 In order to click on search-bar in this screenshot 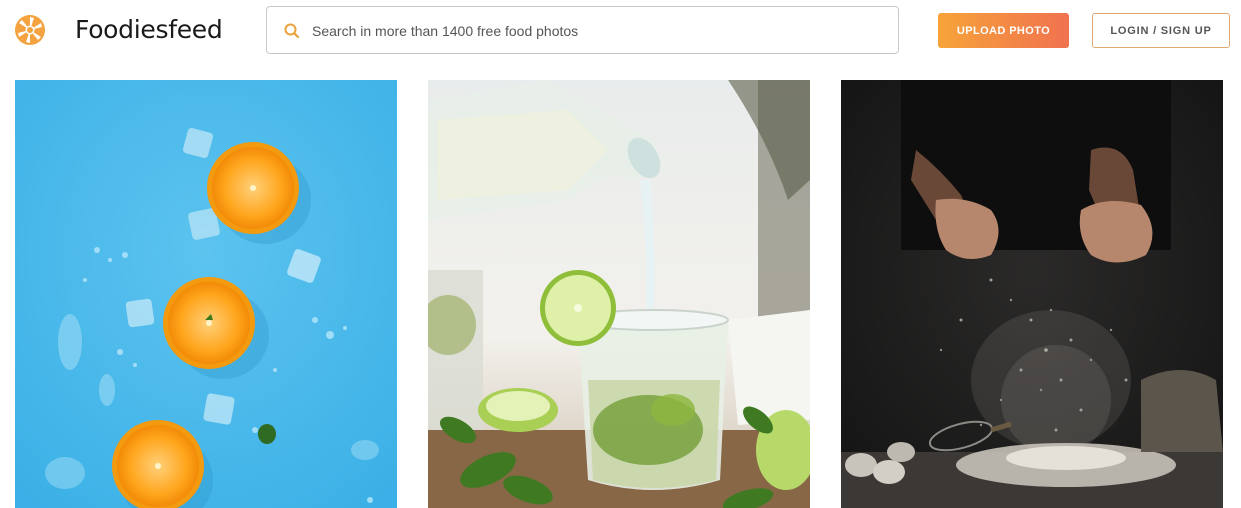, I will do `click(582, 30)`.